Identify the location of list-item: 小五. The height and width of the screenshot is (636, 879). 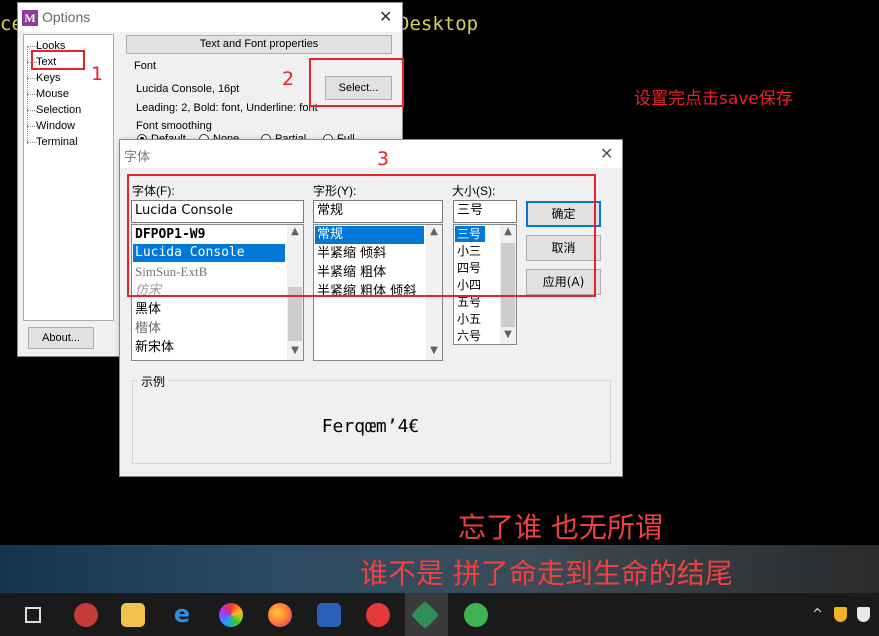
(468, 319).